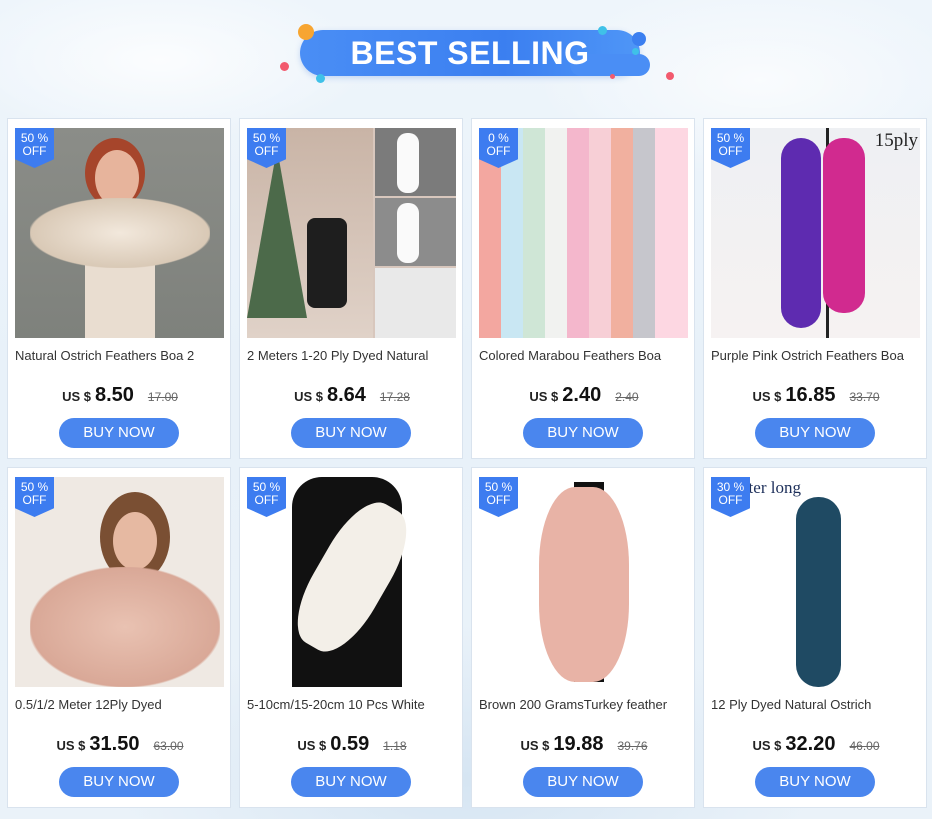 The image size is (932, 819). I want to click on original-price: 1.18, so click(395, 746).